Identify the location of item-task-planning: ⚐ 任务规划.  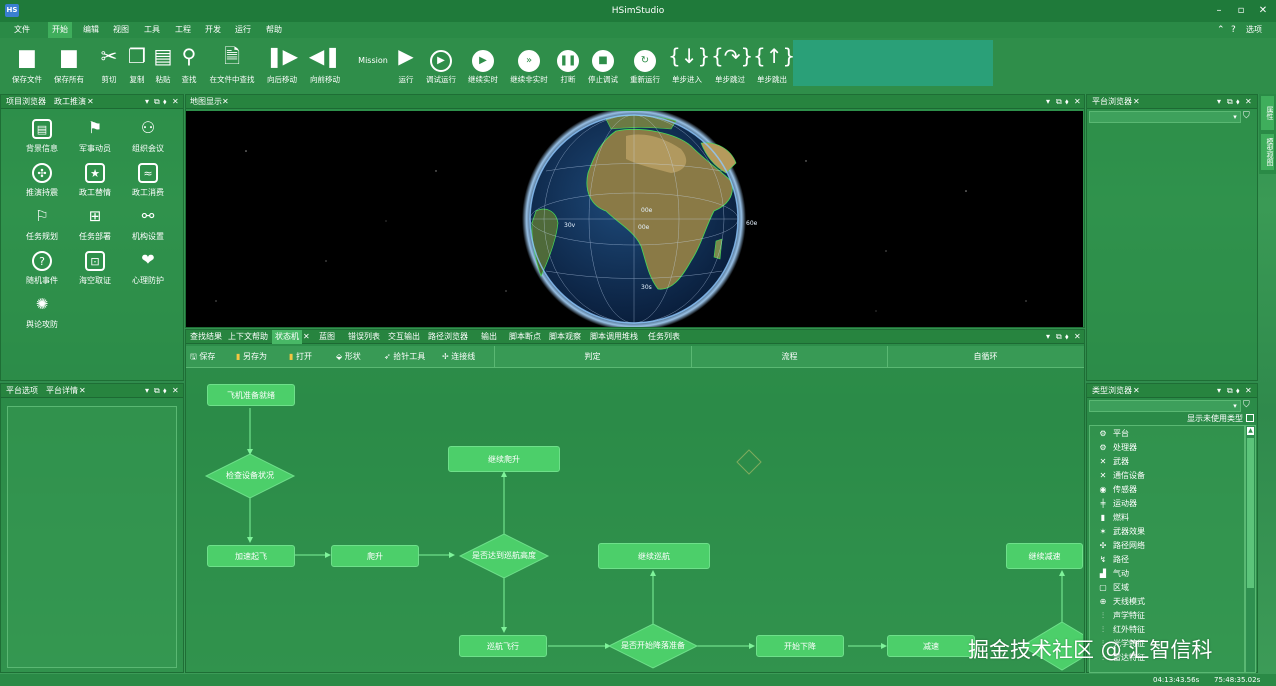
(42, 225).